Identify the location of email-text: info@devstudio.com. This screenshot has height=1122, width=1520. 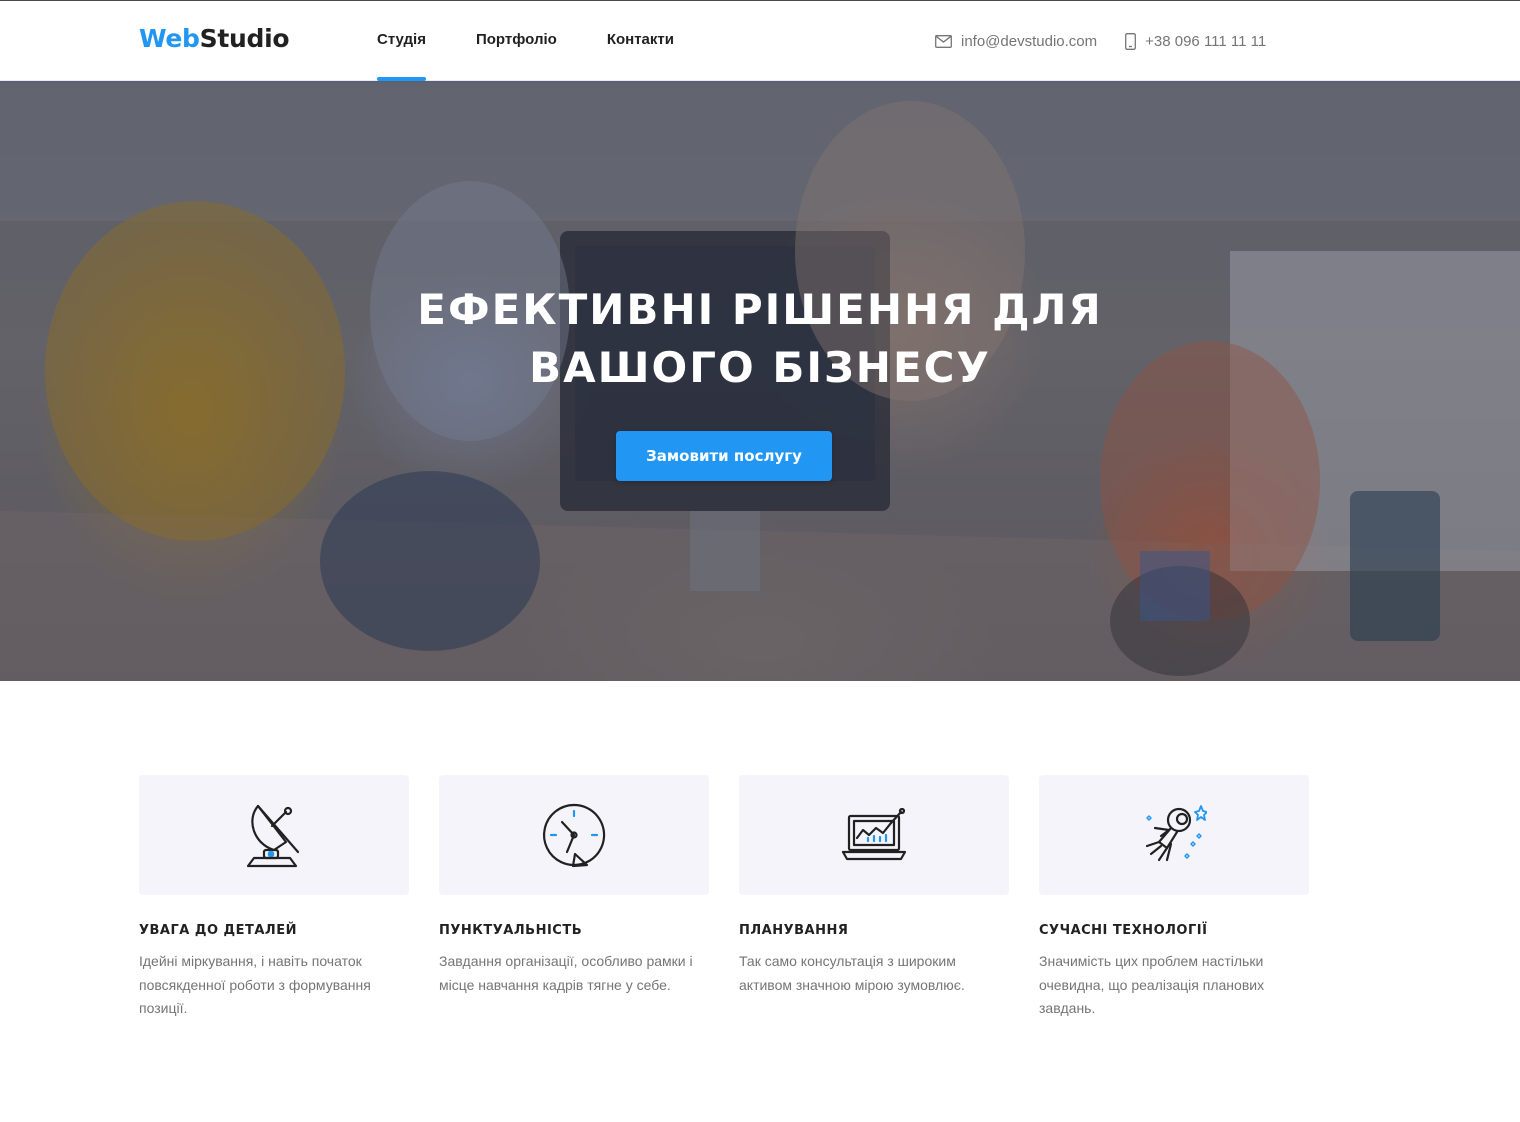
(1029, 41).